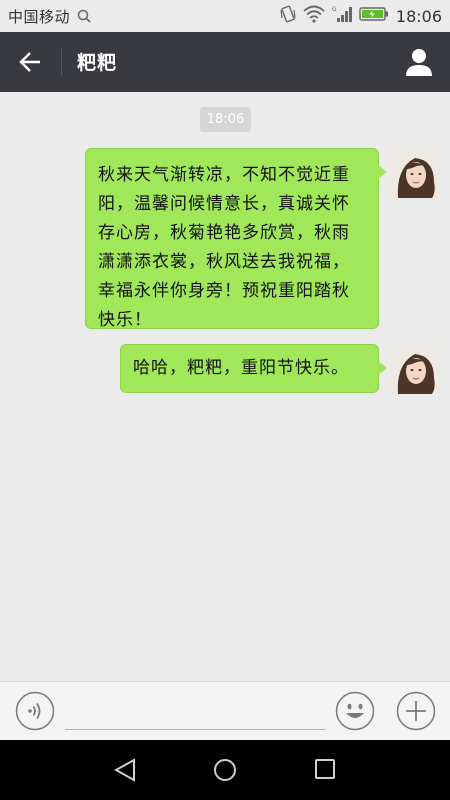 This screenshot has width=450, height=800. Describe the element at coordinates (418, 16) in the screenshot. I see `status-time: 18:06` at that location.